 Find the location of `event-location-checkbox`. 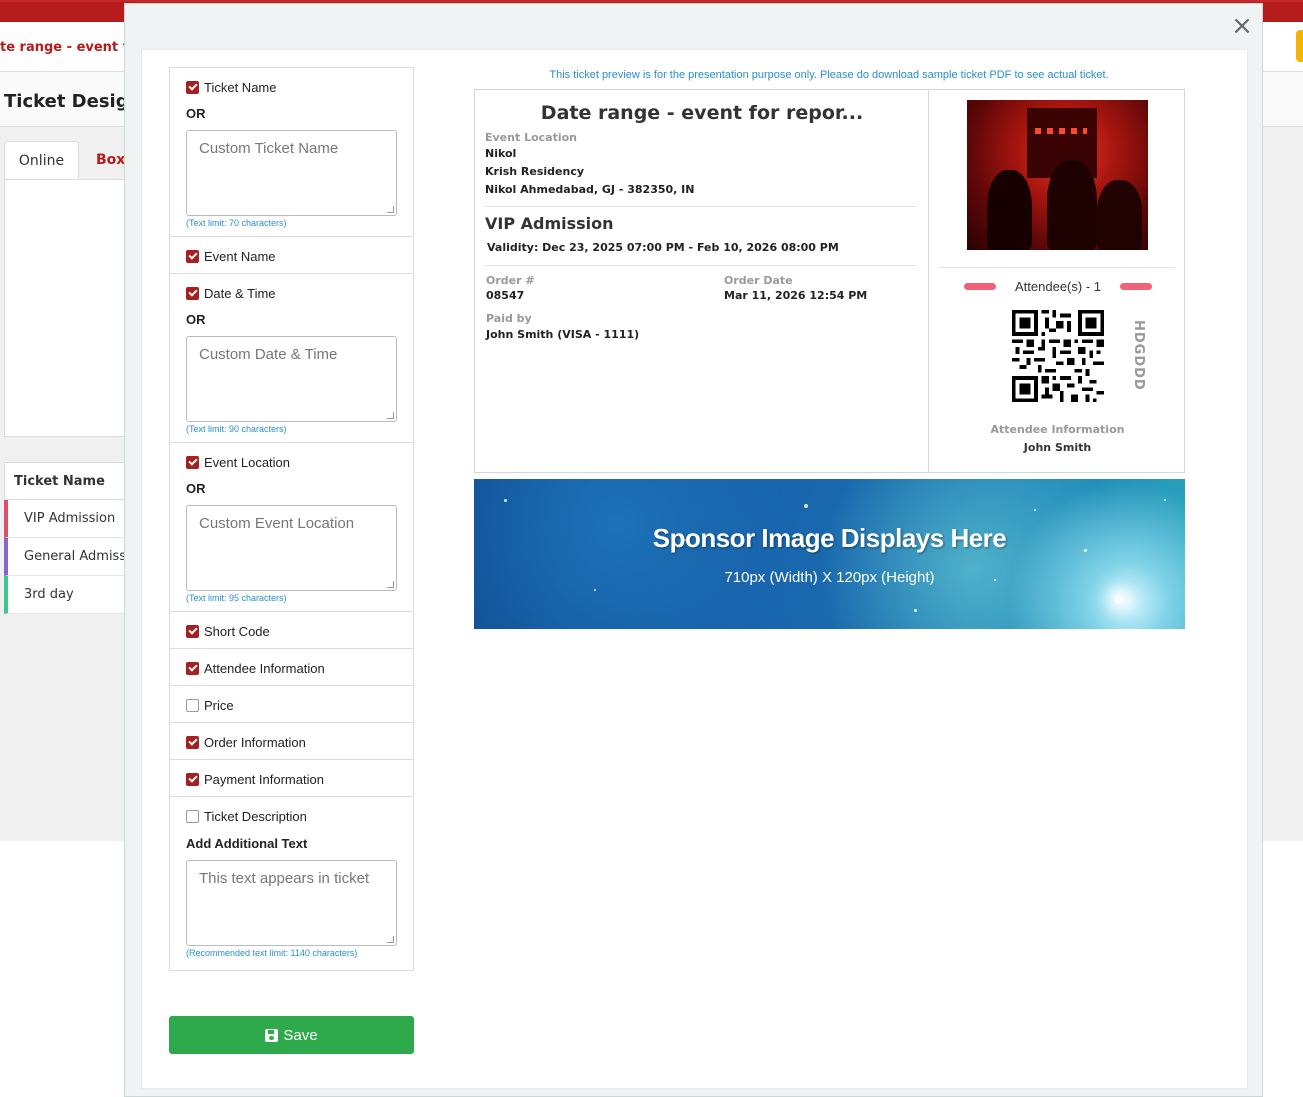

event-location-checkbox is located at coordinates (192, 462).